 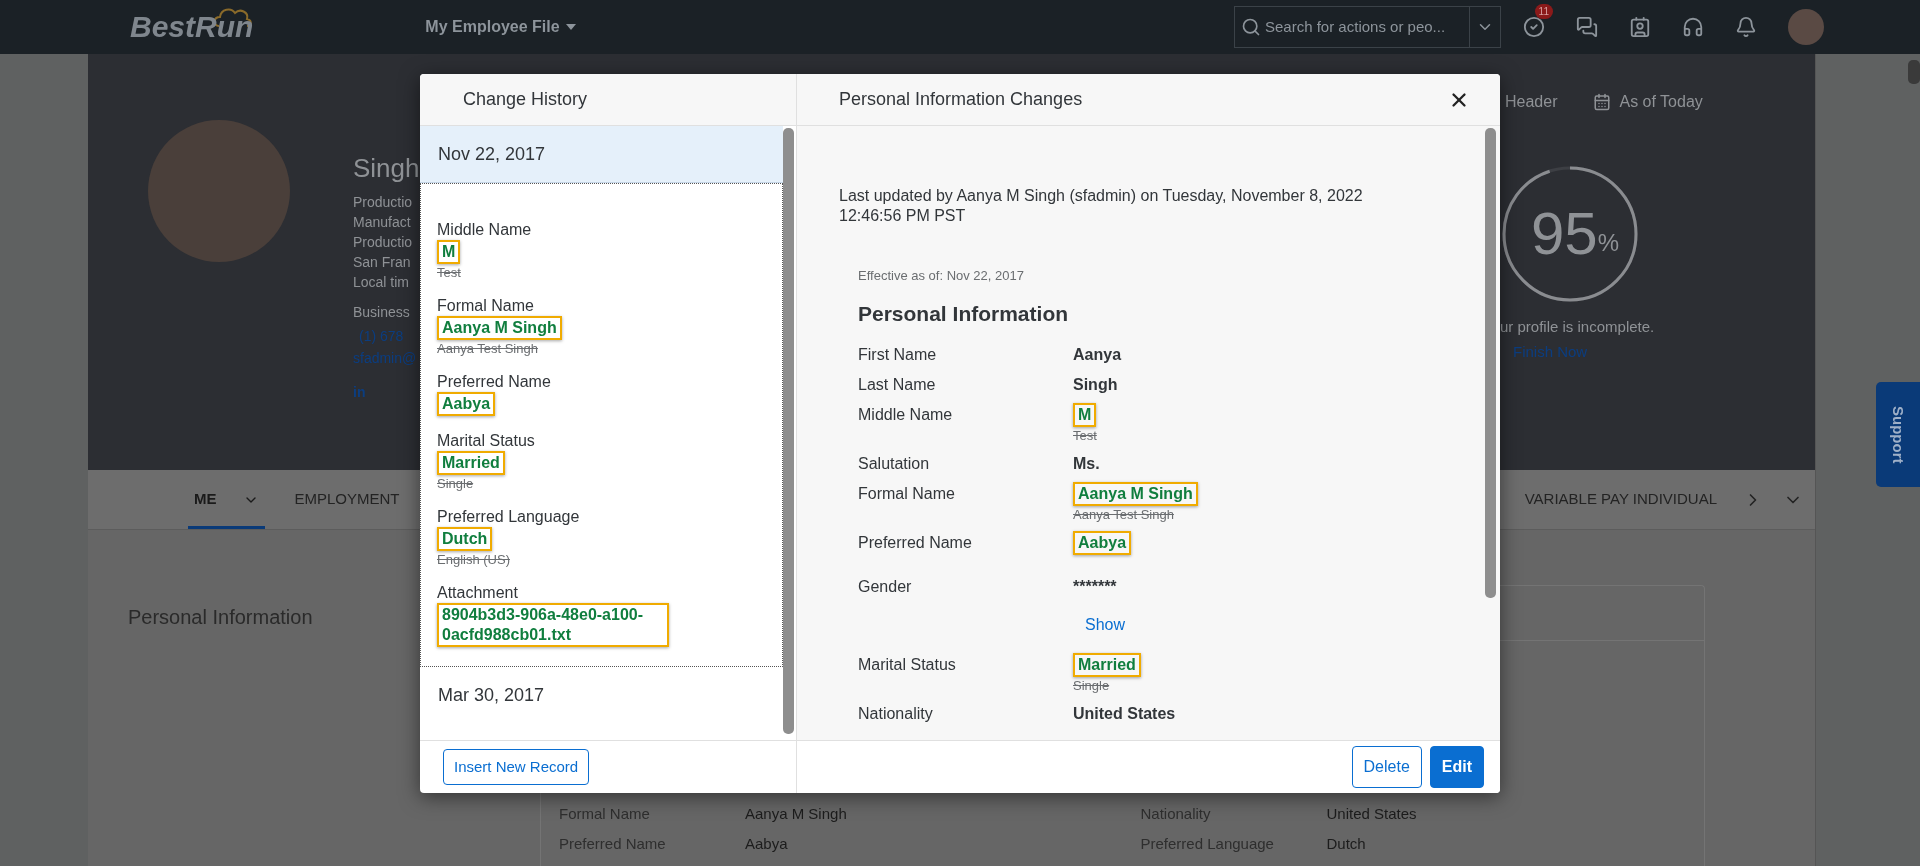 What do you see at coordinates (1101, 206) in the screenshot?
I see `last-updated-text: Last updated by Aanya M Singh (sfadmin) on Tuesday, November 8, 2022 12:46:56 PM PST` at bounding box center [1101, 206].